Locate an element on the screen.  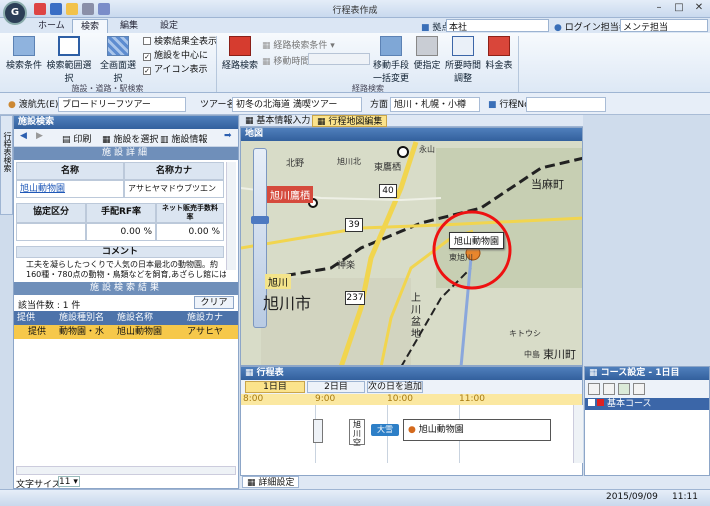
route-shield-39: 39 is located at coordinates (354, 225).